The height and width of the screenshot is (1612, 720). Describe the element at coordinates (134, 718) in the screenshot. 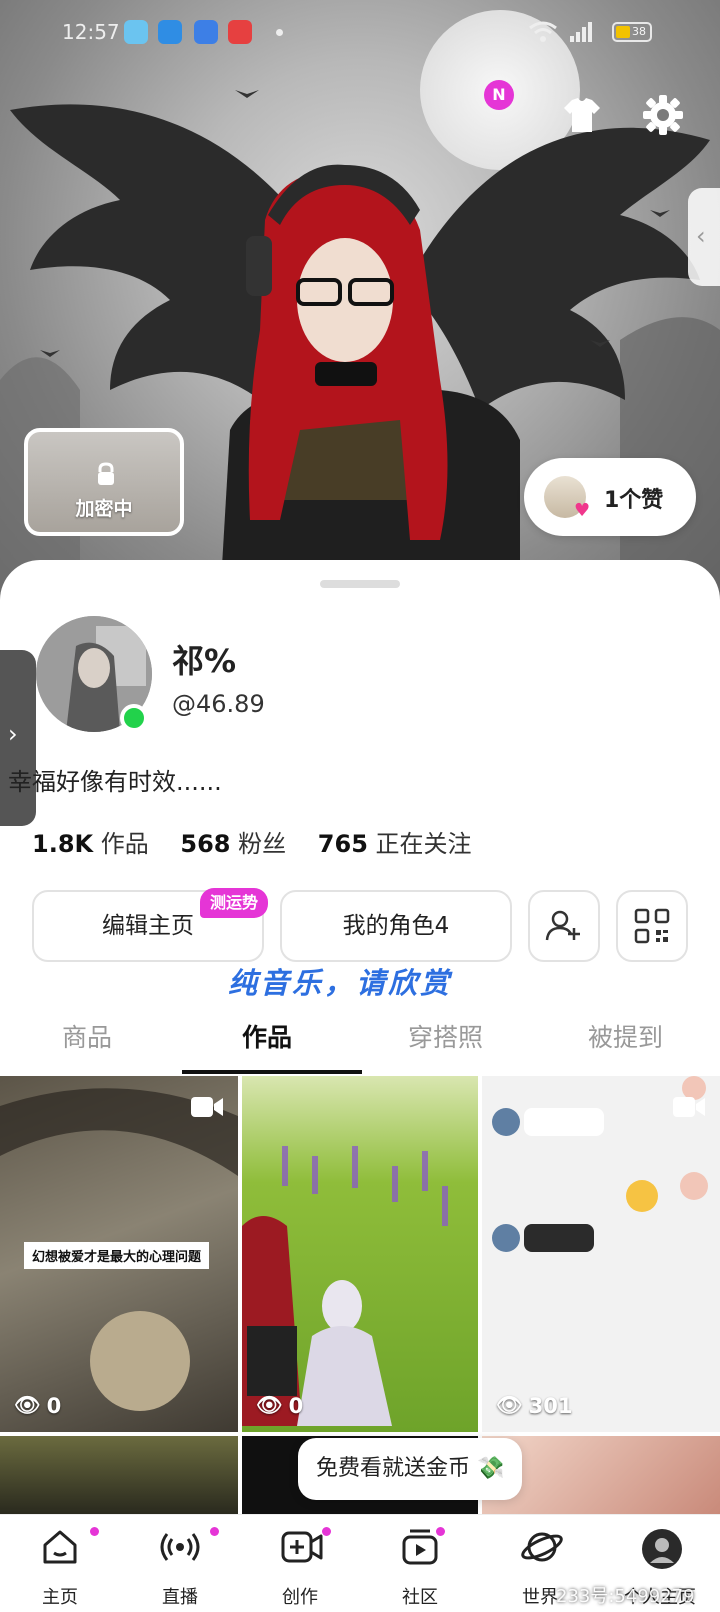

I see `online-status-dot` at that location.